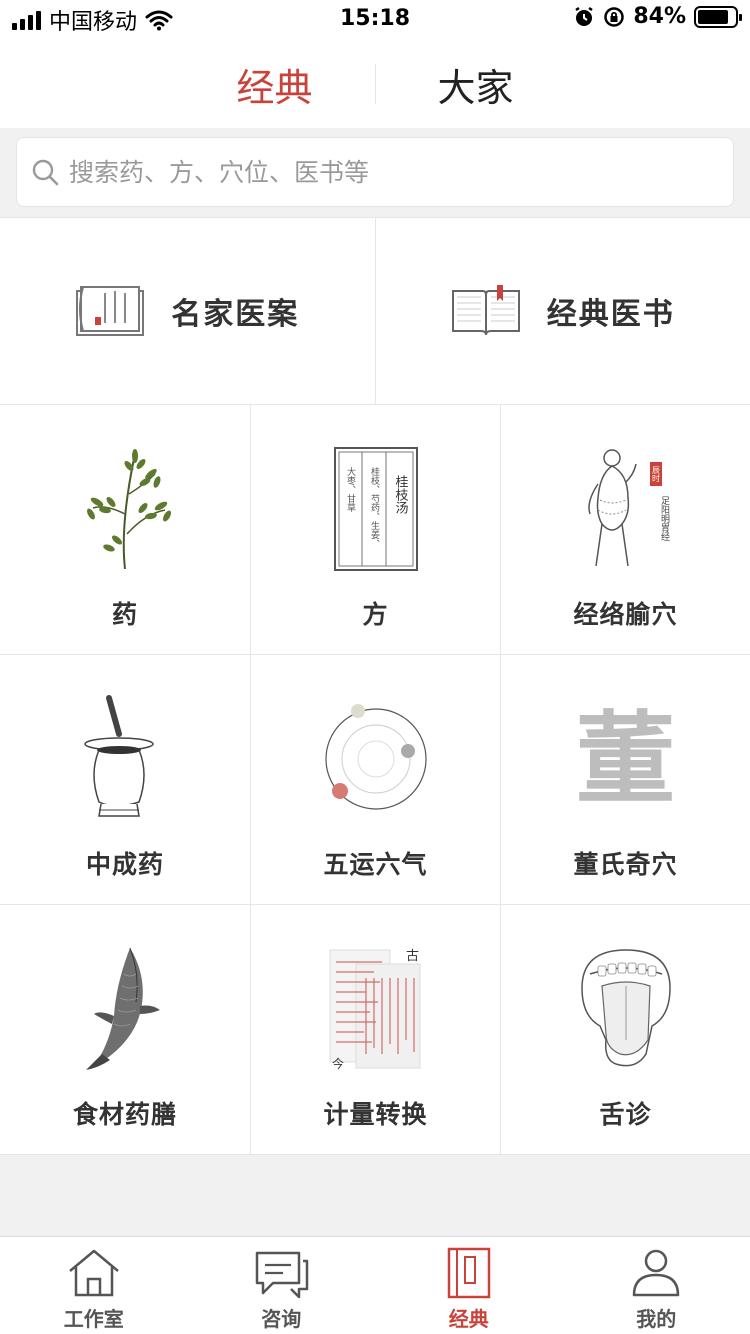 This screenshot has width=750, height=1334. What do you see at coordinates (375, 864) in the screenshot?
I see `category-five-movements-label: 五运六气` at bounding box center [375, 864].